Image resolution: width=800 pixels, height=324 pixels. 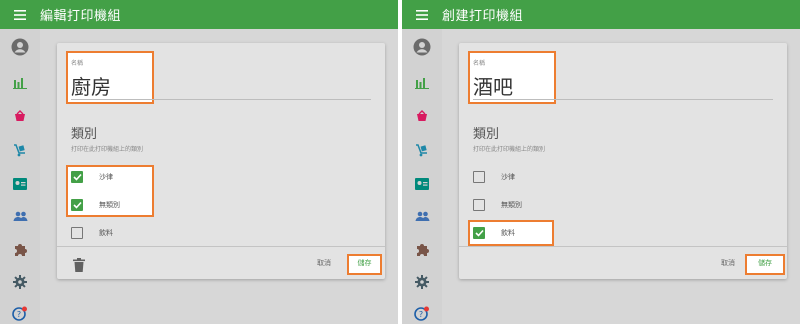 I want to click on app-bar: 創建打印機組, so click(x=601, y=14).